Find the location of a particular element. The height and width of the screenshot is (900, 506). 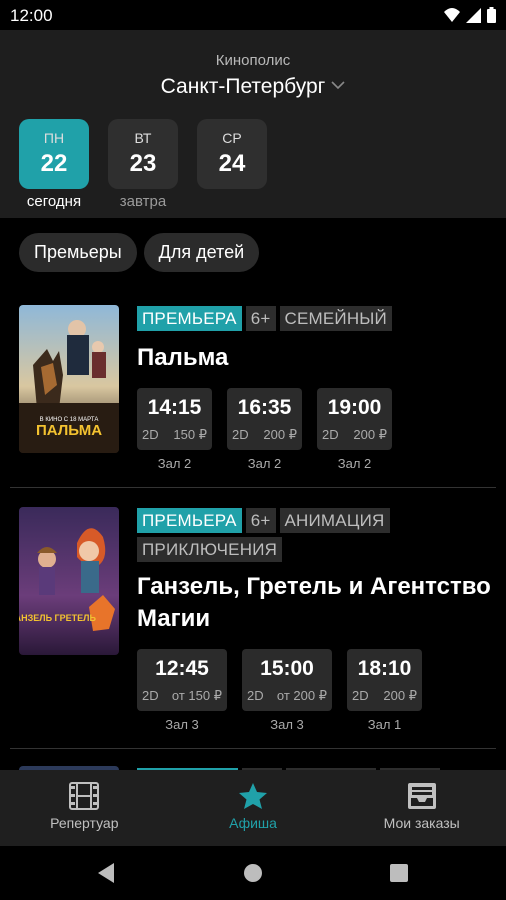

session-box: 14:15 2D 150 ₽ is located at coordinates (174, 419).